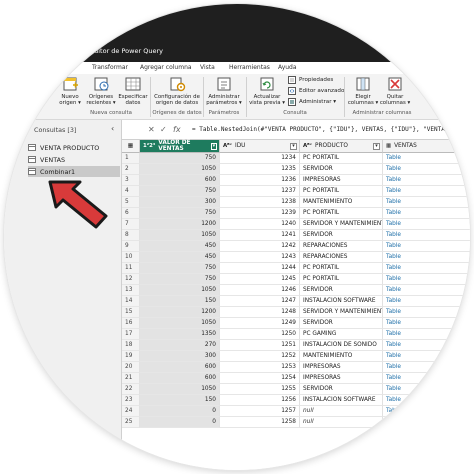 The width and height of the screenshot is (474, 474). Describe the element at coordinates (296, 367) in the screenshot. I see `table-row: 20 600 1253 IMPRESORAS Table` at that location.